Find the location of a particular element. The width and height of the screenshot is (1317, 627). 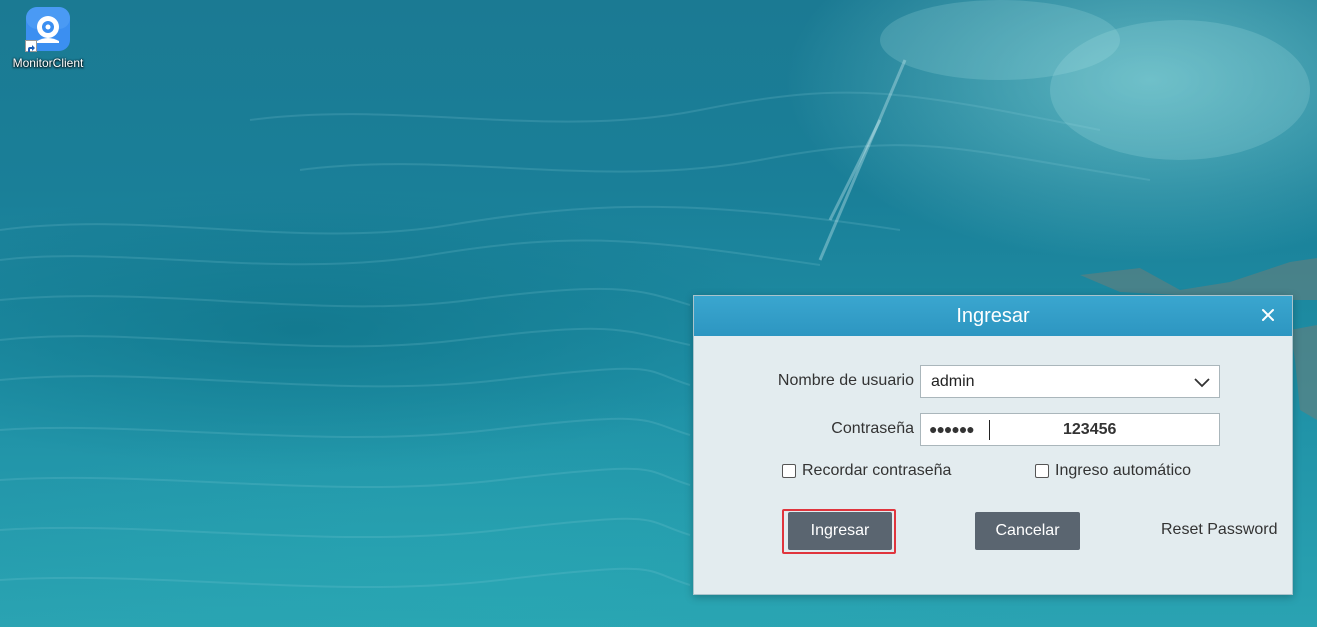

close-icon is located at coordinates (1268, 315).